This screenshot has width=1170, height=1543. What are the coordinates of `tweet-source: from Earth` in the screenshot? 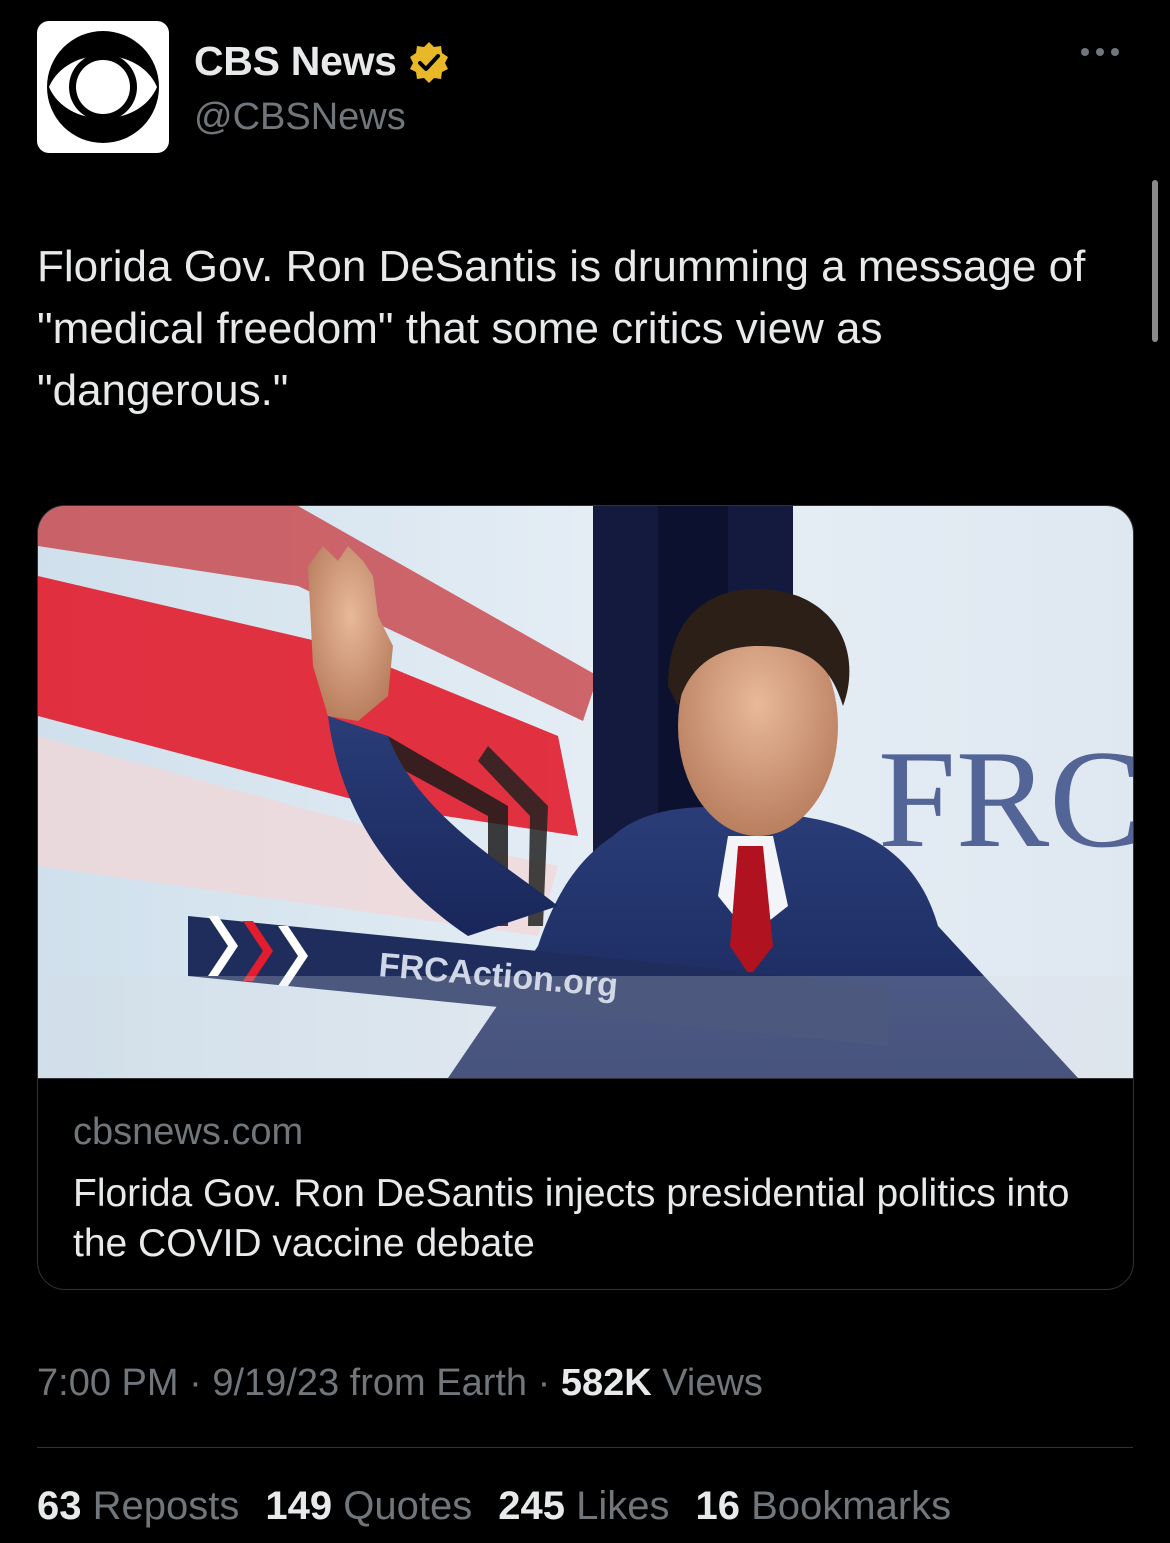 It's located at (438, 1383).